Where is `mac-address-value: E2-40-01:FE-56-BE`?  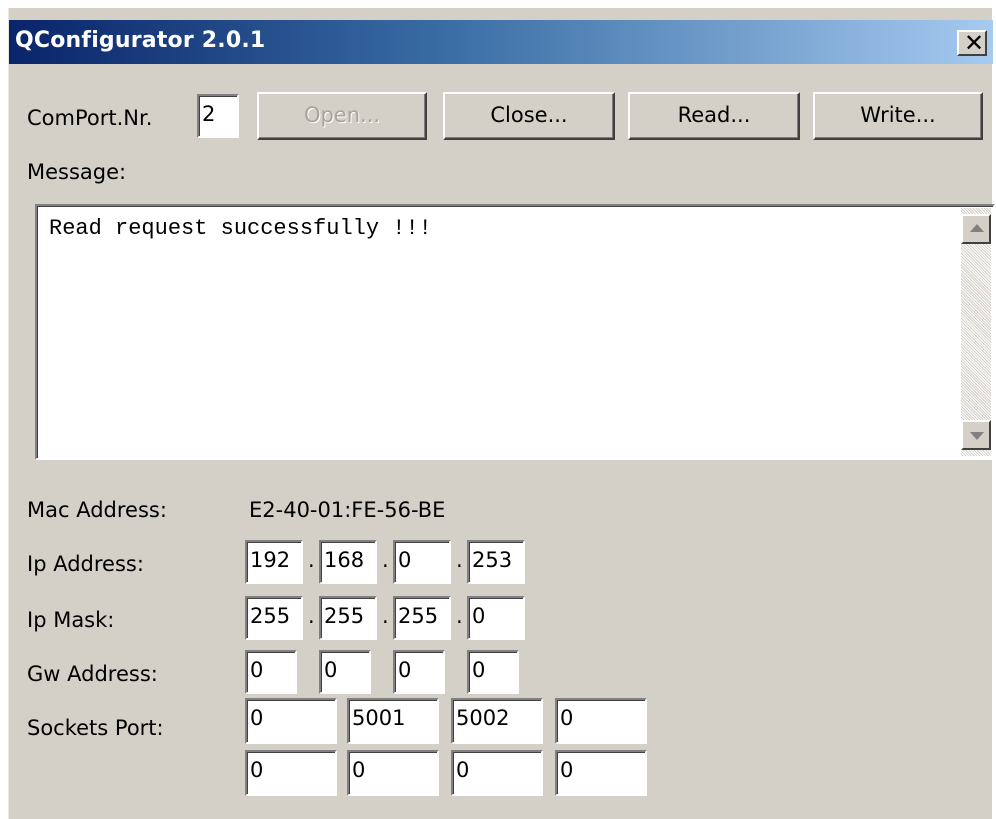 mac-address-value: E2-40-01:FE-56-BE is located at coordinates (347, 510).